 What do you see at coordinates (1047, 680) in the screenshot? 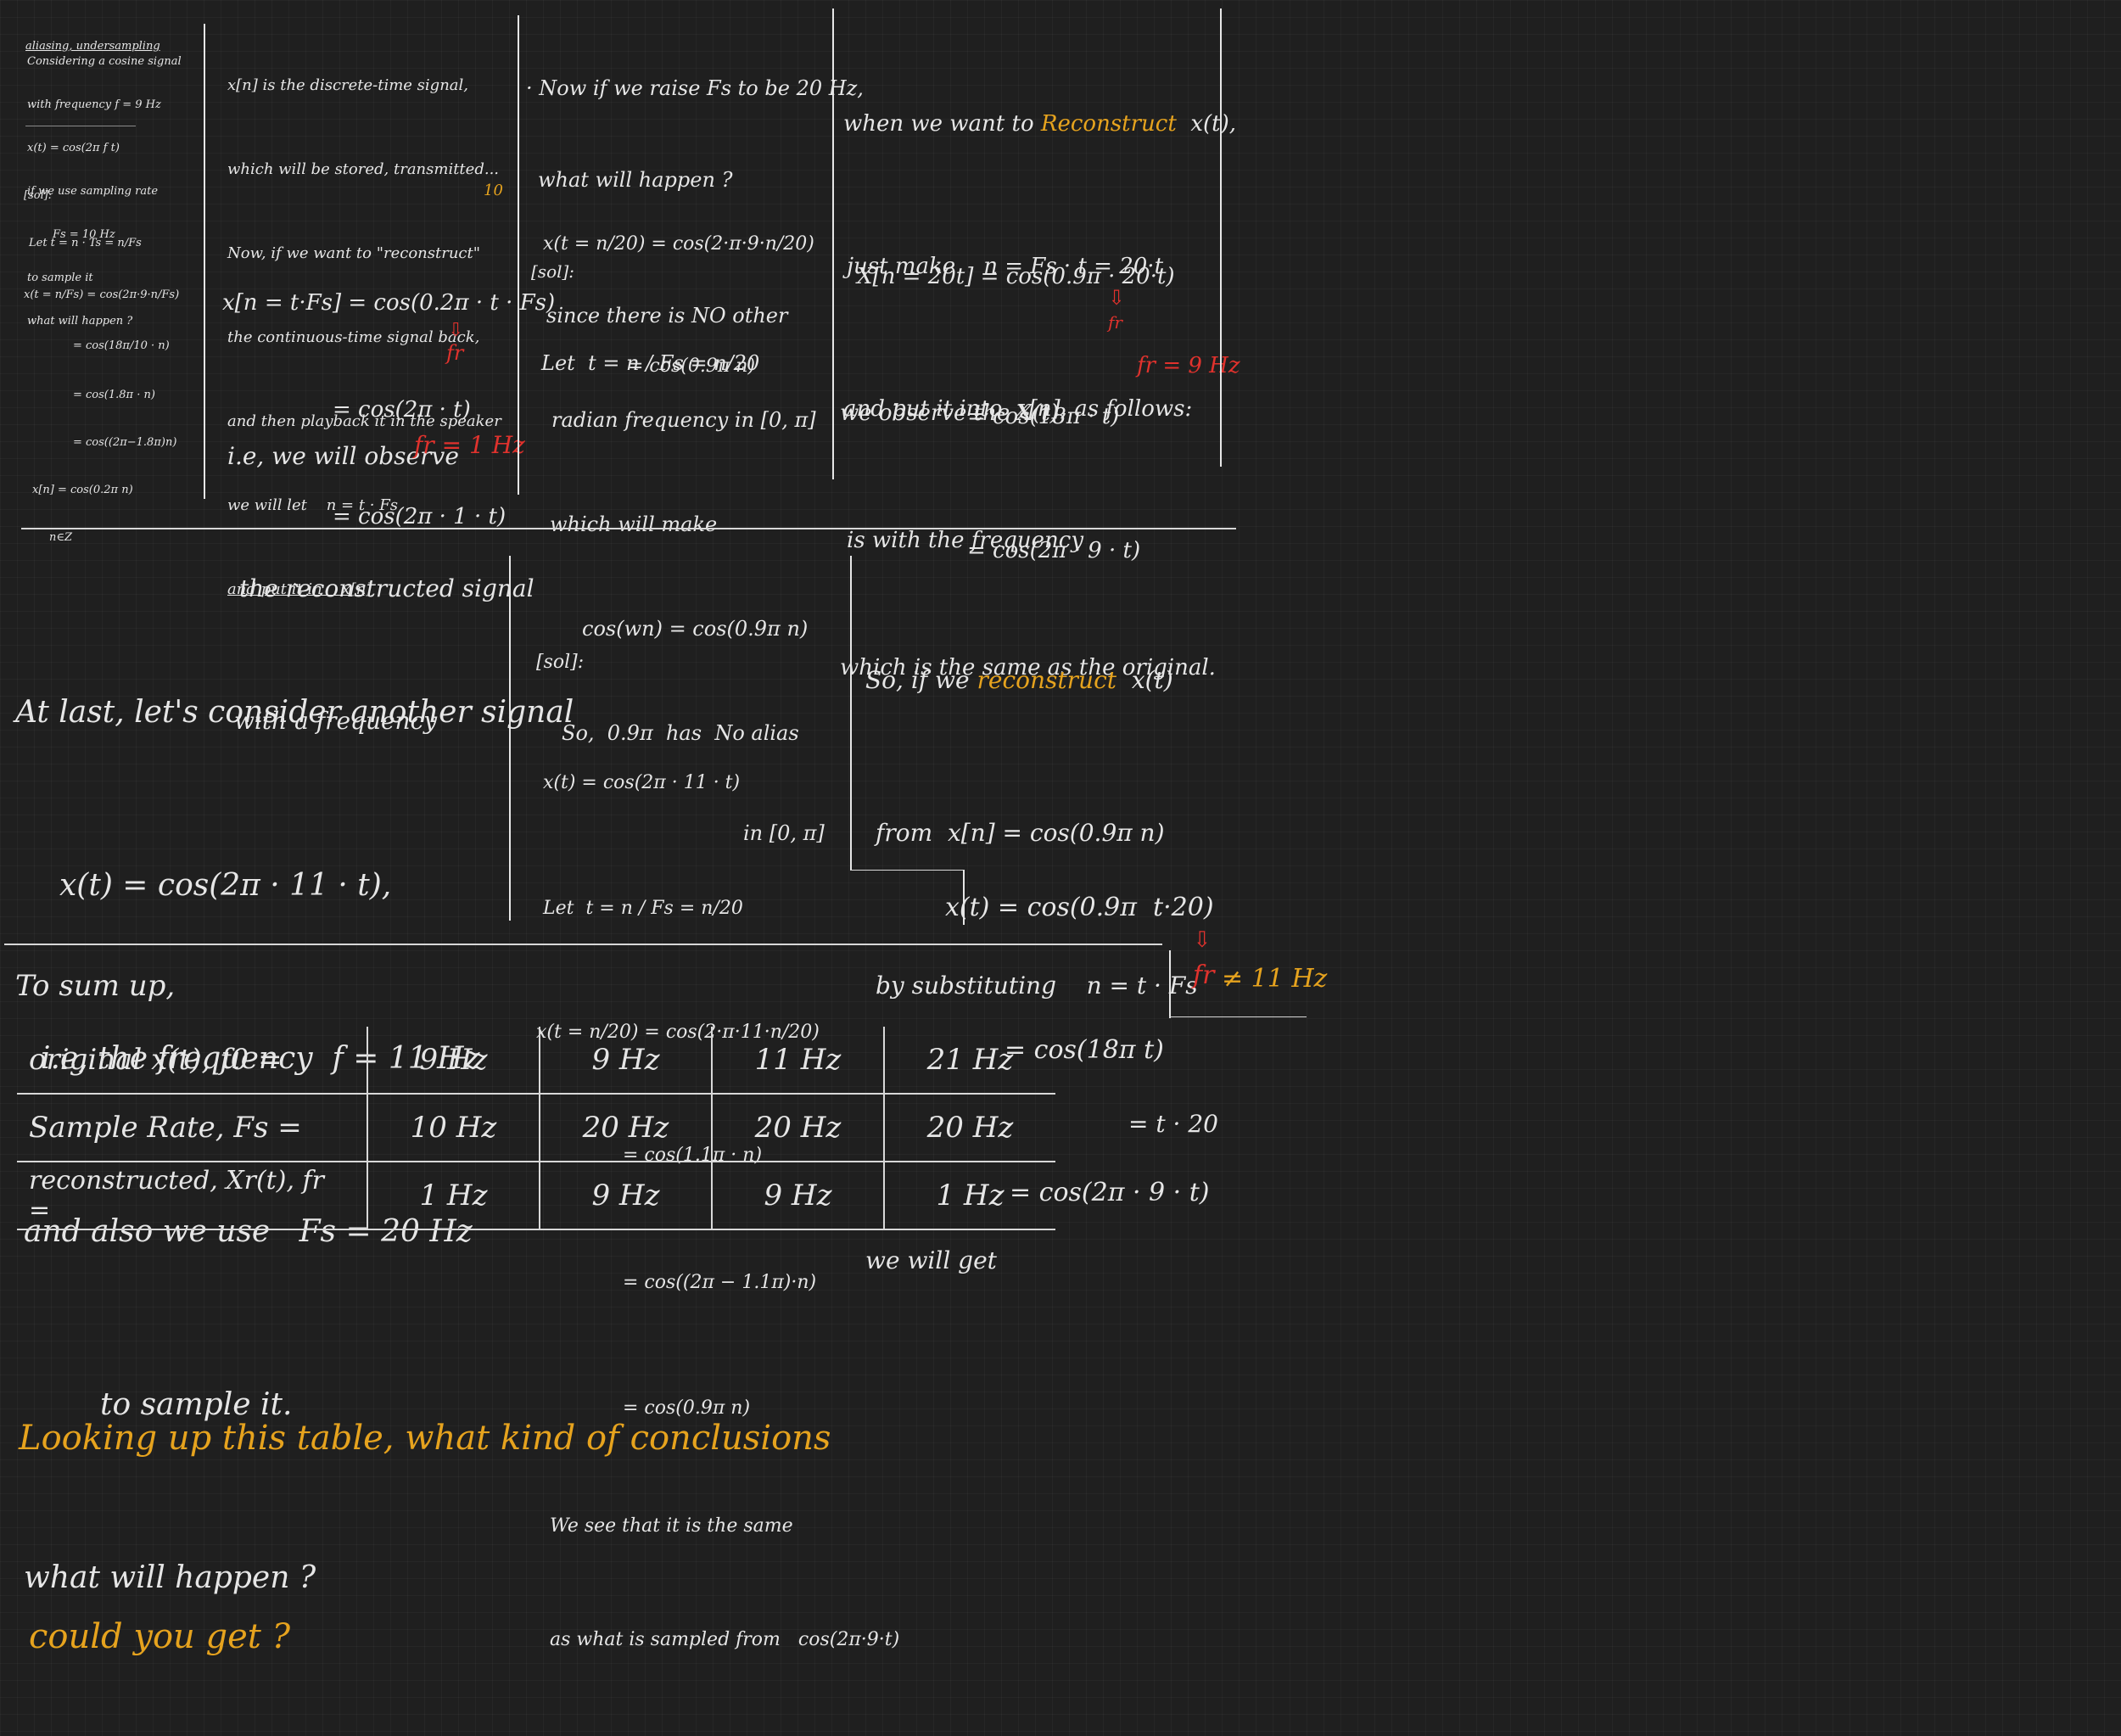
I see `reconstruct-word: reconstruct` at bounding box center [1047, 680].